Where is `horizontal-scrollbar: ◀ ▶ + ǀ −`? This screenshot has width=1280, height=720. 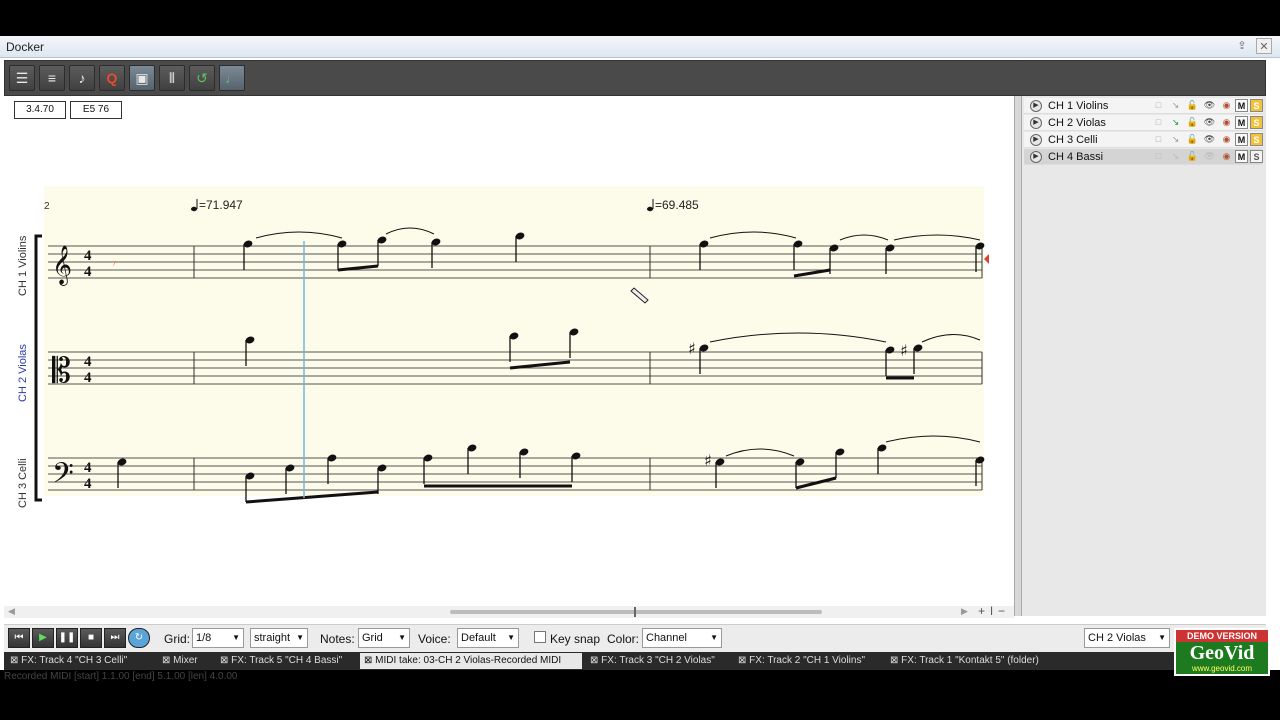 horizontal-scrollbar: ◀ ▶ + ǀ − is located at coordinates (509, 611).